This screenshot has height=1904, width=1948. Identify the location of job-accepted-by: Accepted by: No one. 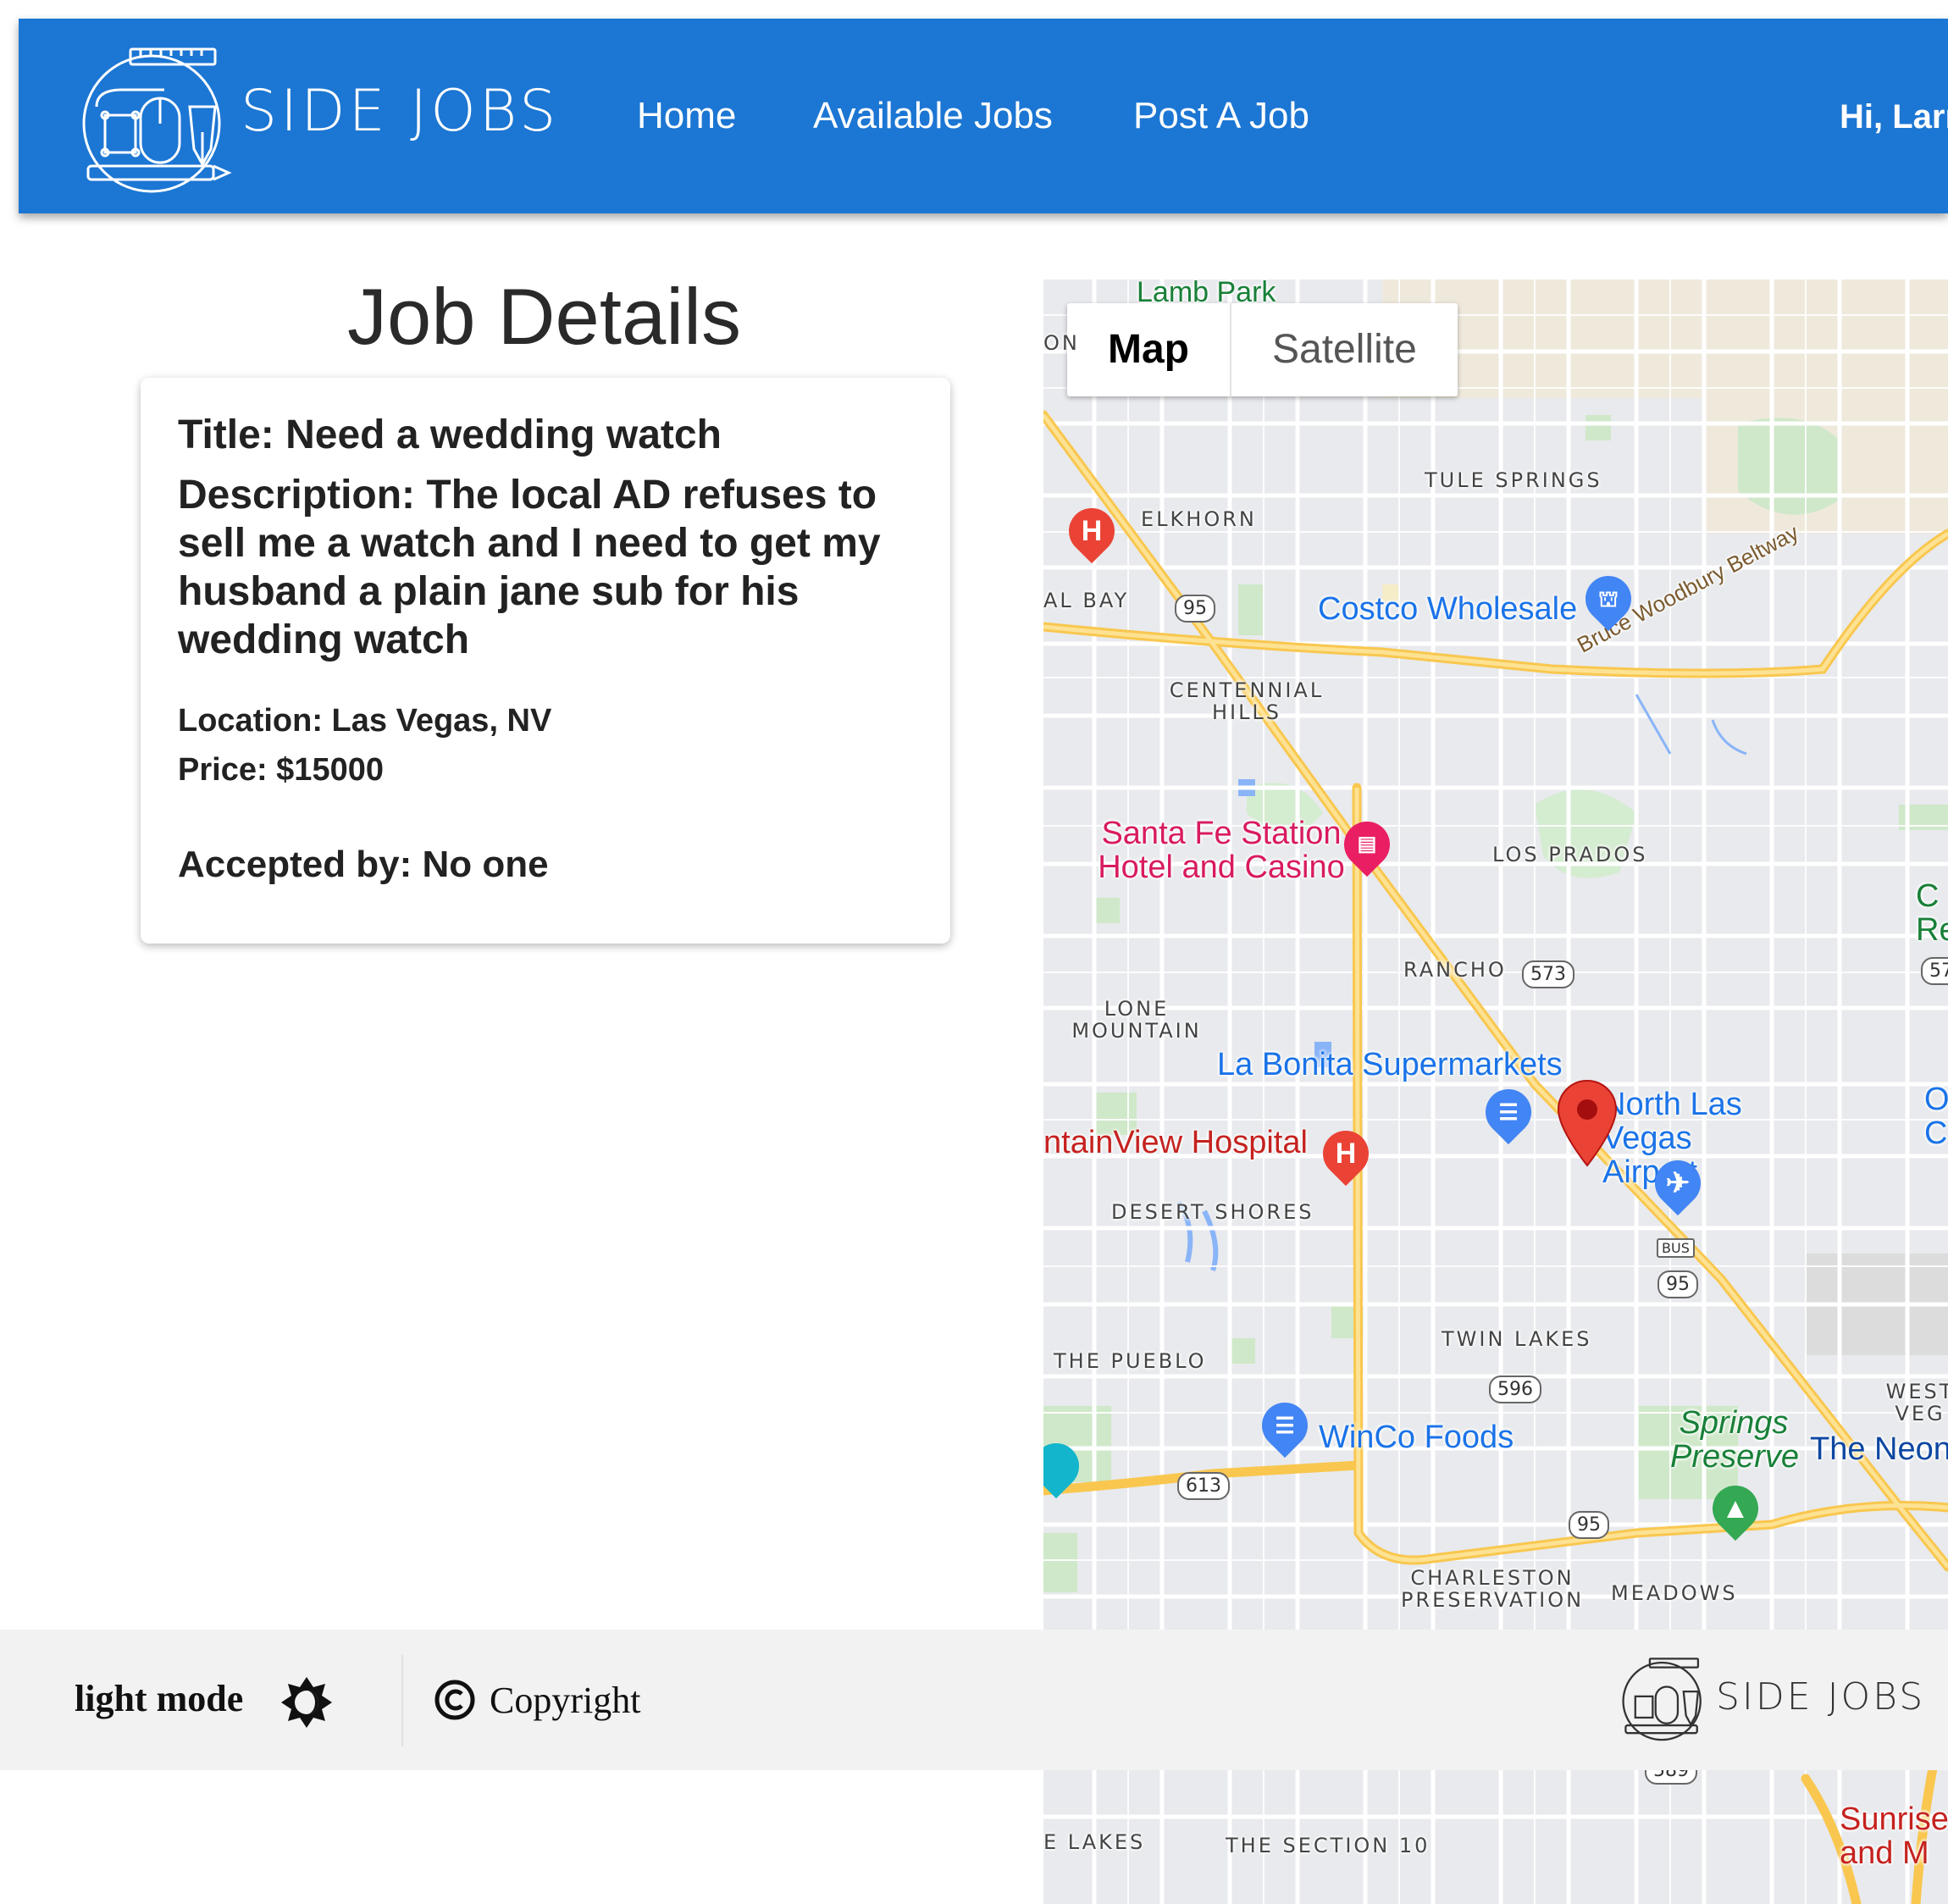
(363, 865).